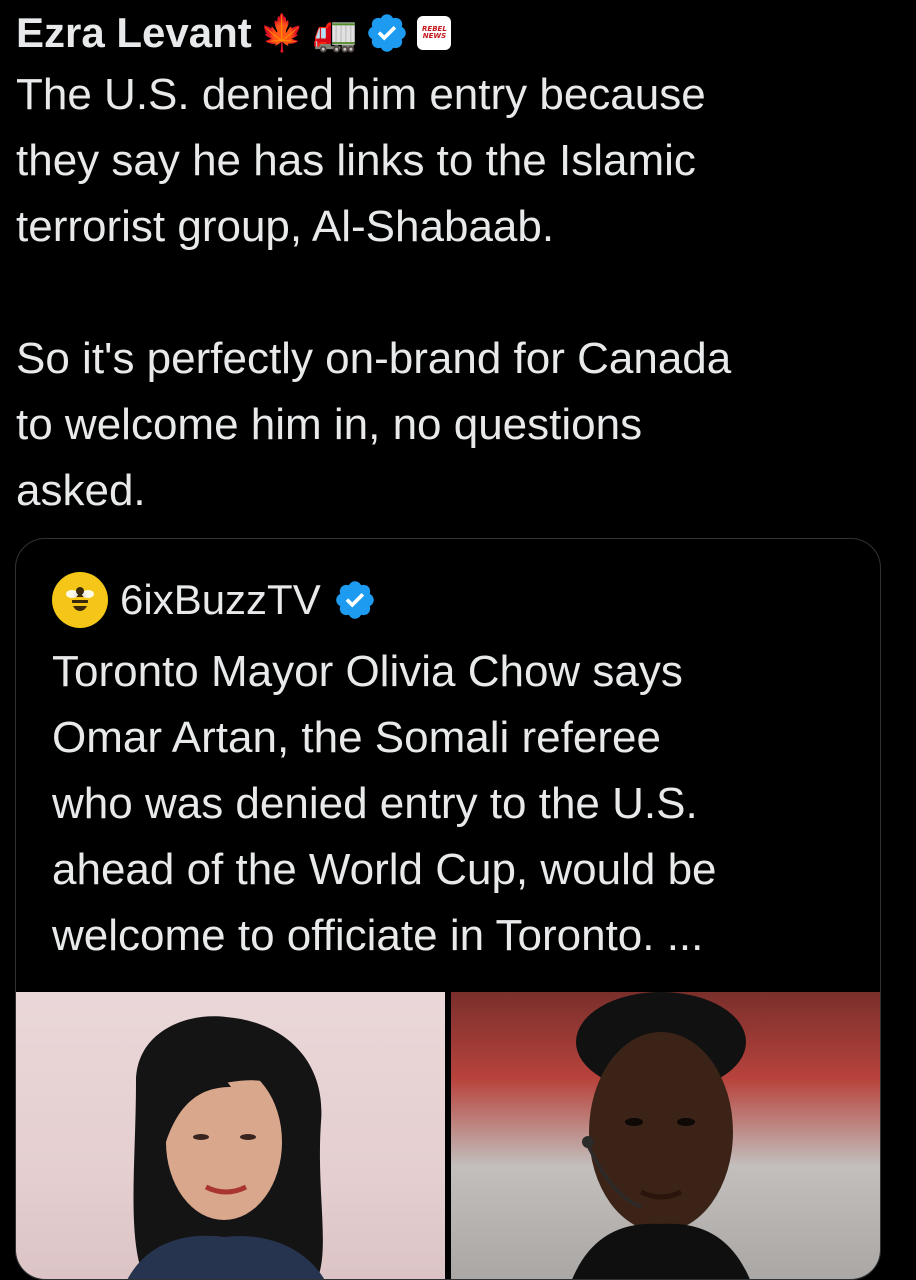  I want to click on truck-emoji: 🚛, so click(335, 32).